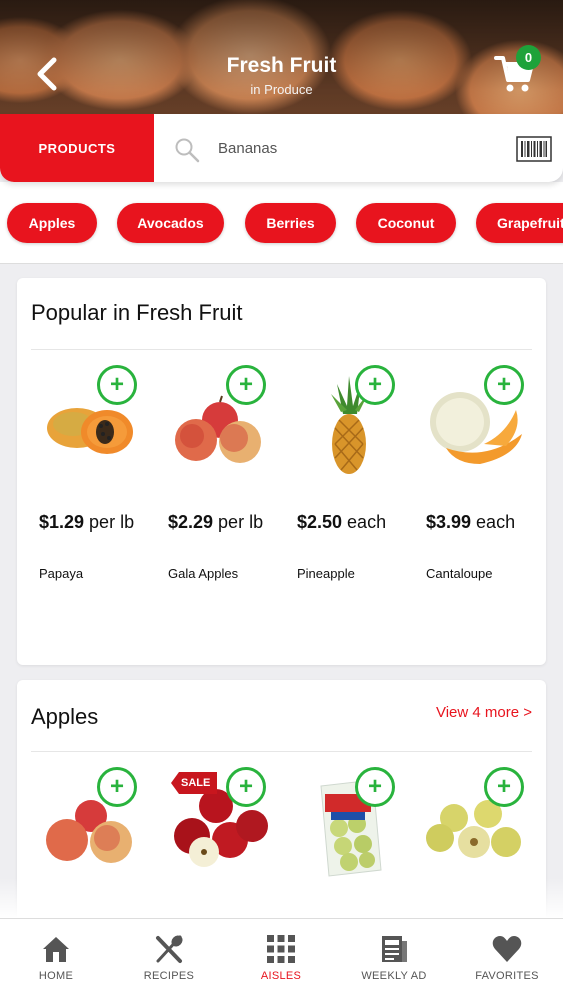 The height and width of the screenshot is (1000, 563). I want to click on nav-label: FAVORITES, so click(507, 976).